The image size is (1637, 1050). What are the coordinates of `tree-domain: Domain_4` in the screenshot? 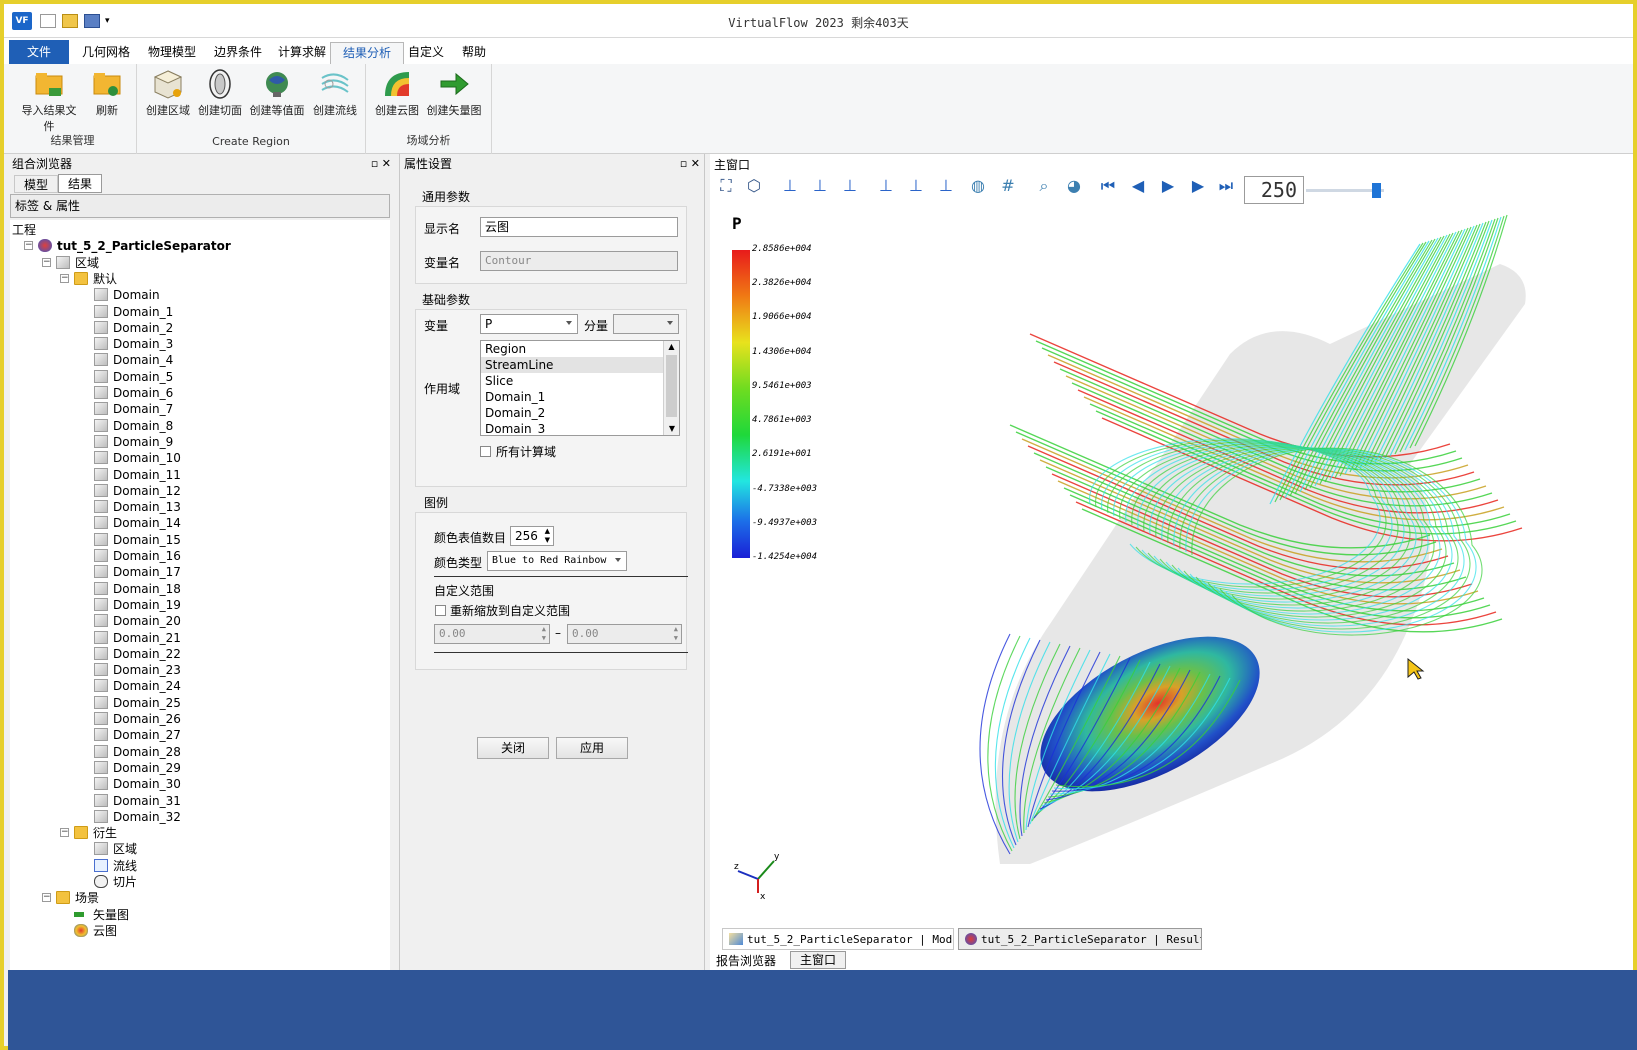 It's located at (133, 360).